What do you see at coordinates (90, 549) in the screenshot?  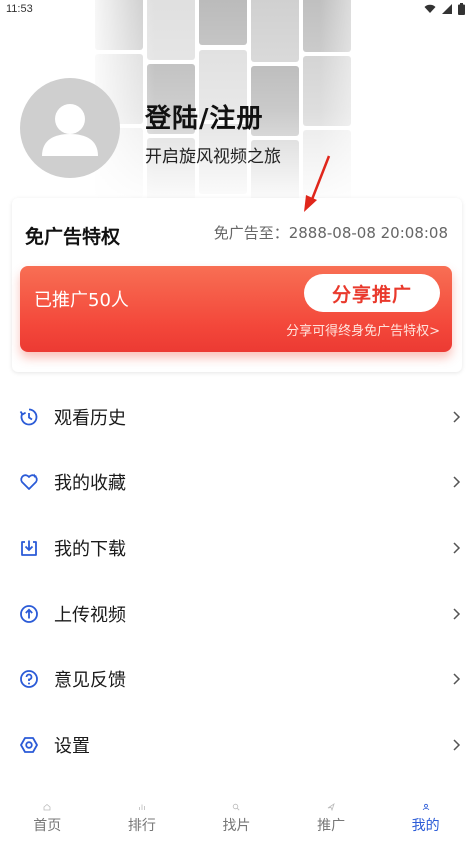 I see `menu-item-label: 我的下载` at bounding box center [90, 549].